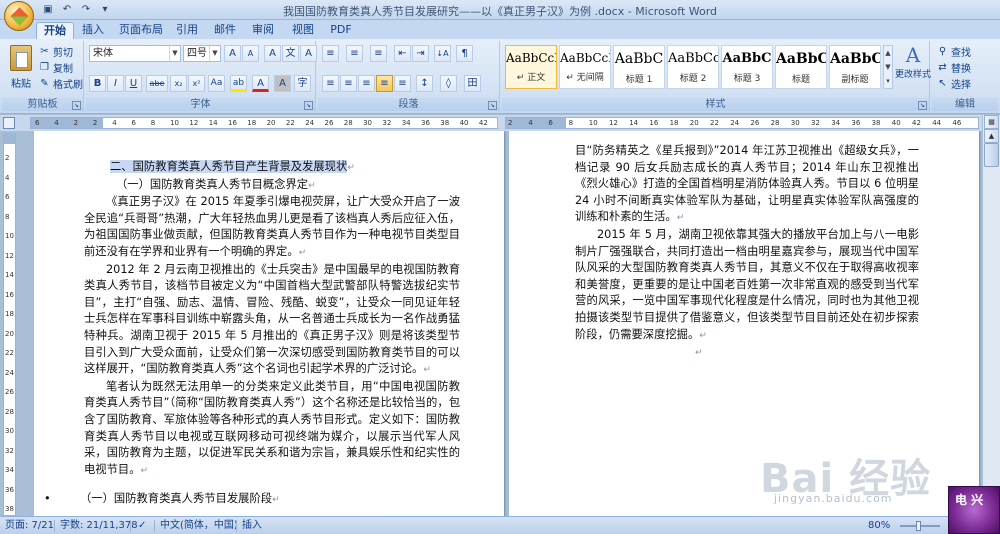  What do you see at coordinates (157, 83) in the screenshot?
I see `strikethrough-button: abe` at bounding box center [157, 83].